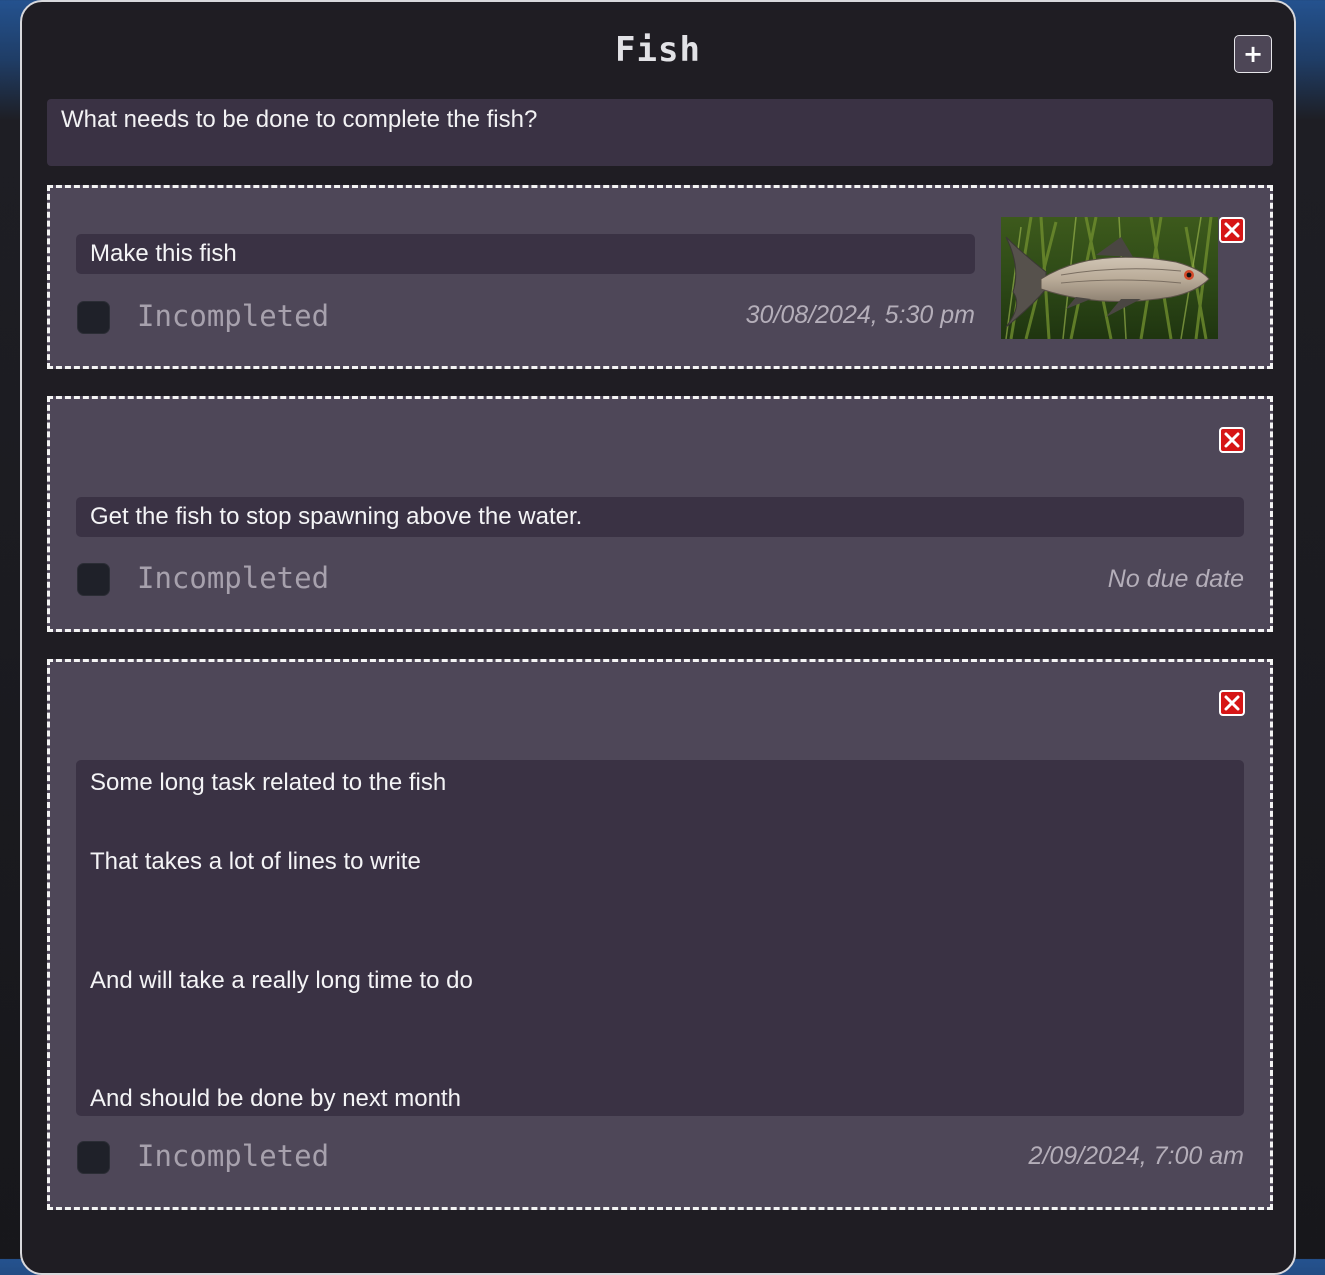 This screenshot has height=1275, width=1325. What do you see at coordinates (658, 50) in the screenshot?
I see `list-title: Fish` at bounding box center [658, 50].